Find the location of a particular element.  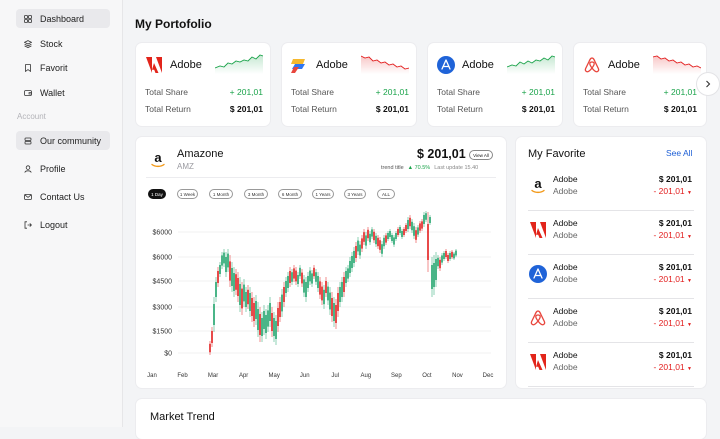

x-tick-label: Nov is located at coordinates (457, 376).